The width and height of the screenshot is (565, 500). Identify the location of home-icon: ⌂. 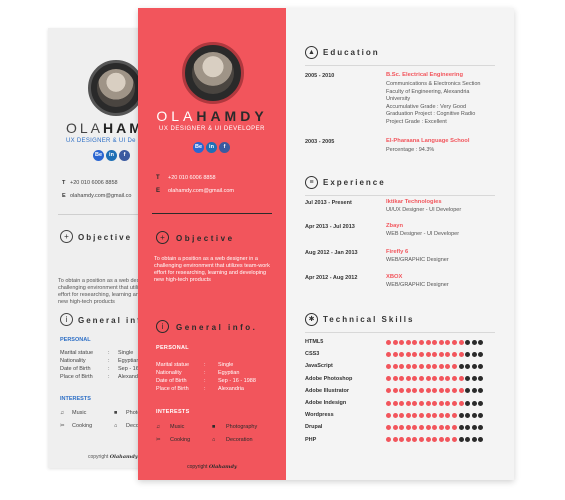
(214, 440).